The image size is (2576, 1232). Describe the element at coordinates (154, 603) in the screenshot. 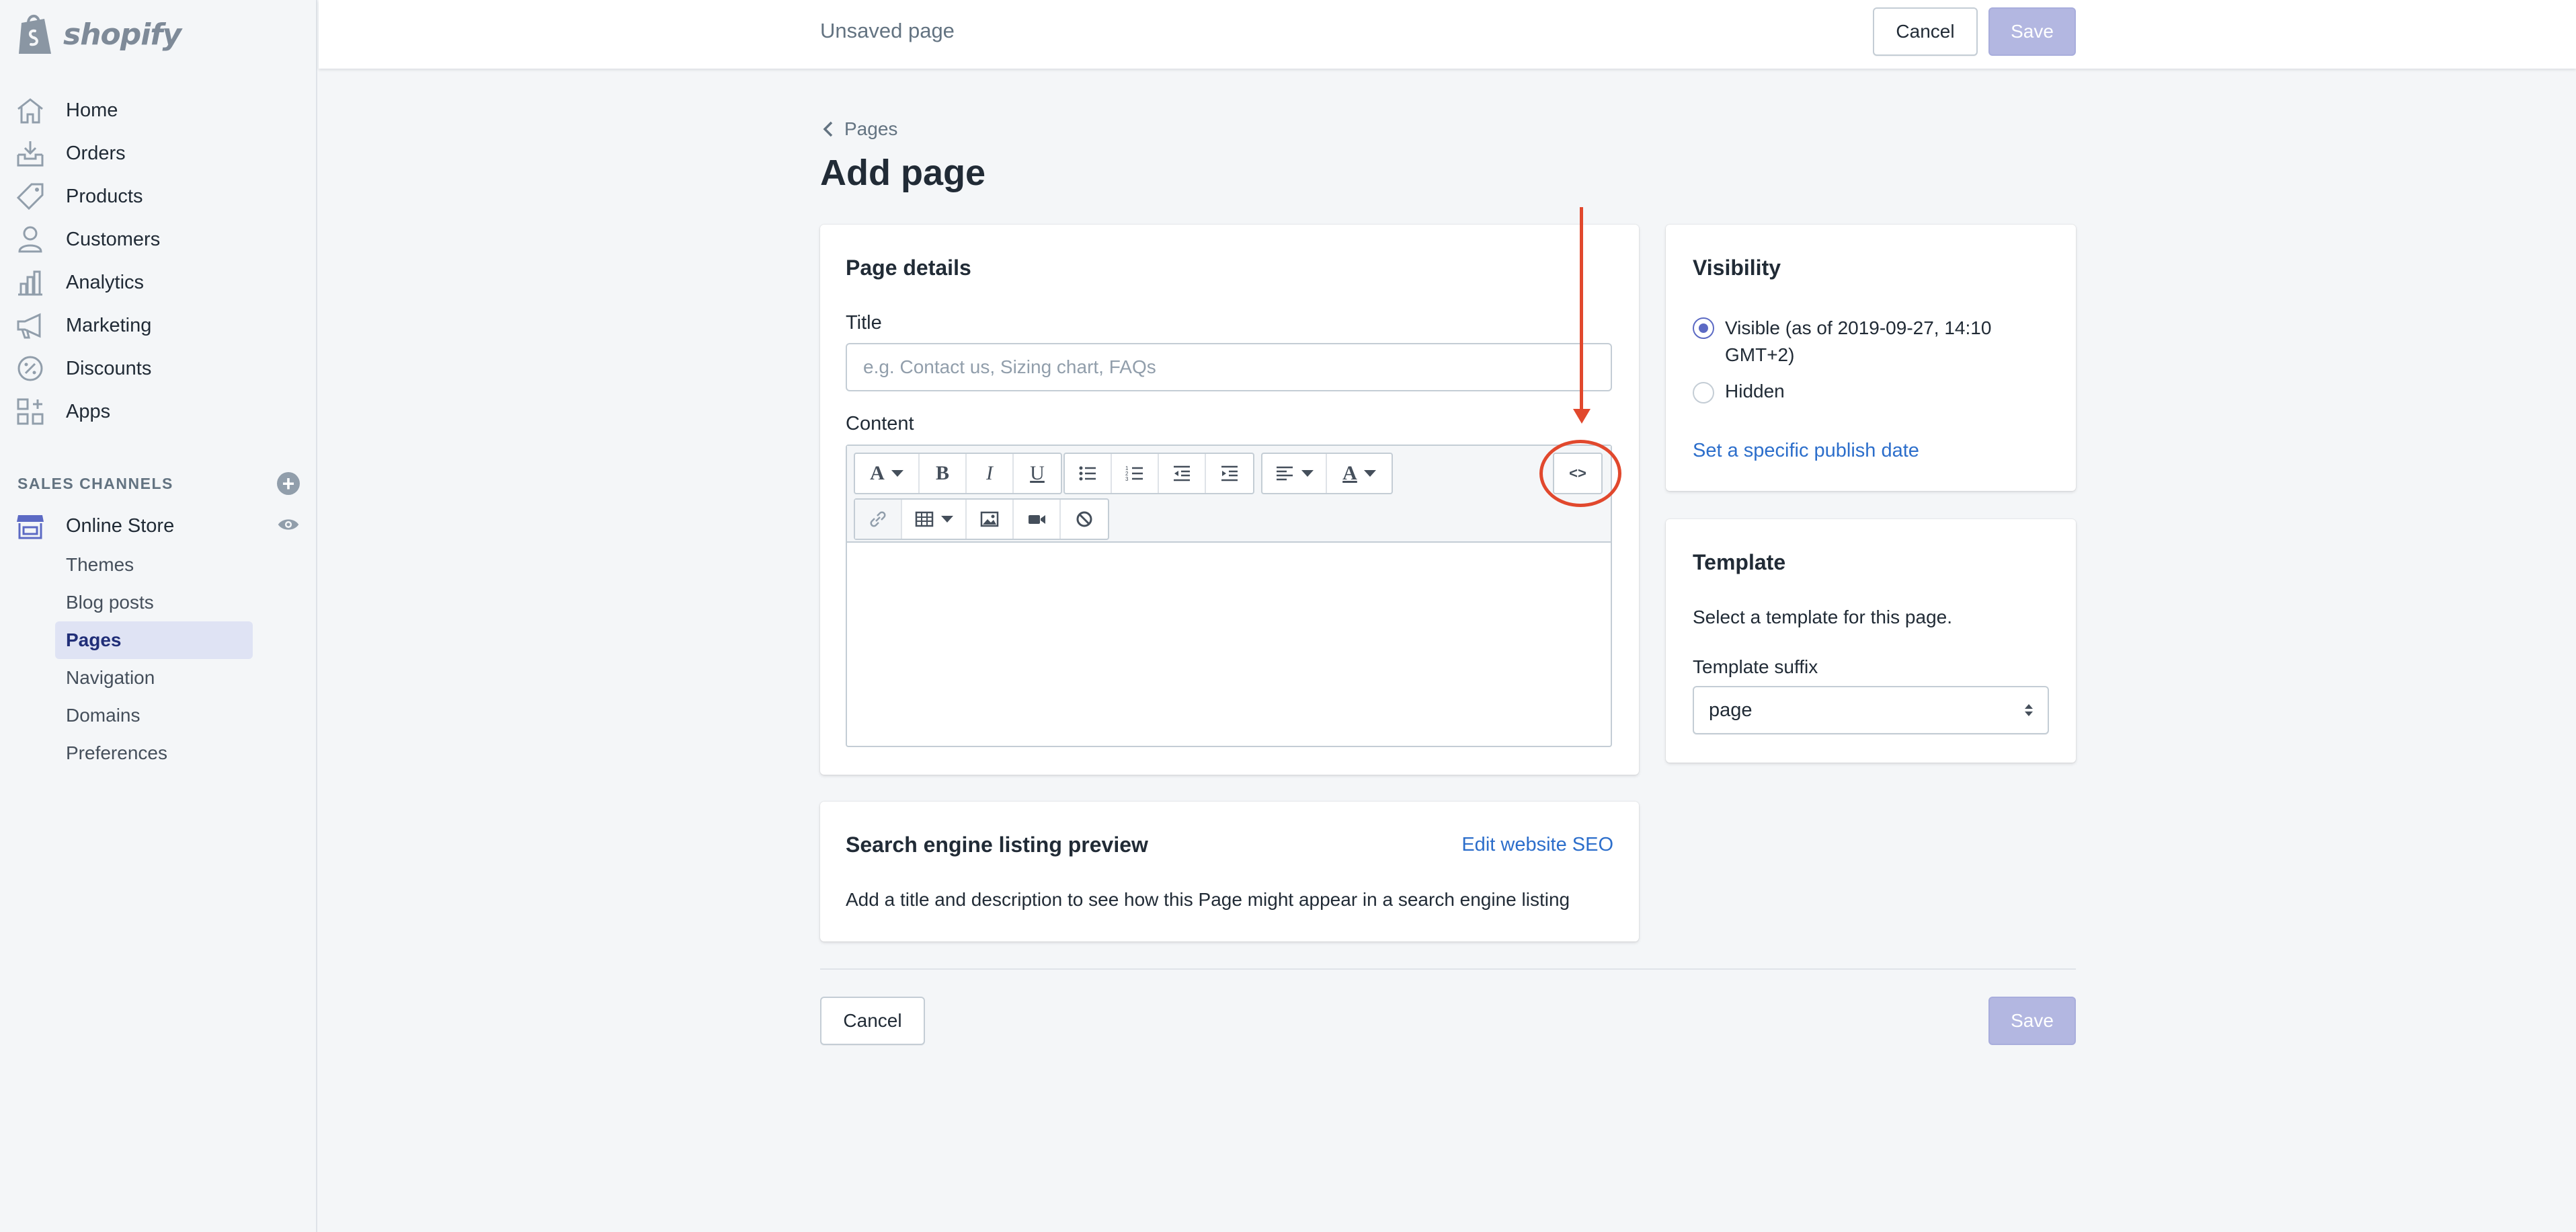

I see `subnav-item-blog-posts: Blog posts` at that location.